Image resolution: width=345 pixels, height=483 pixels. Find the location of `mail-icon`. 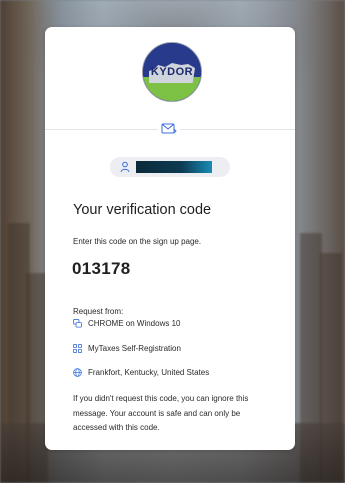

mail-icon is located at coordinates (169, 129).